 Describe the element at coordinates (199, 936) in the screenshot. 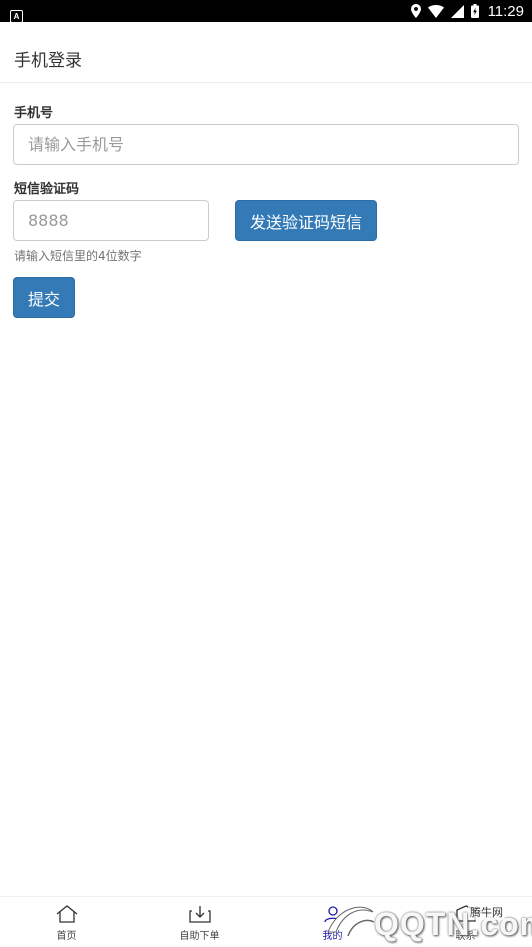

I see `nav-label-self-order: 自助下单` at that location.